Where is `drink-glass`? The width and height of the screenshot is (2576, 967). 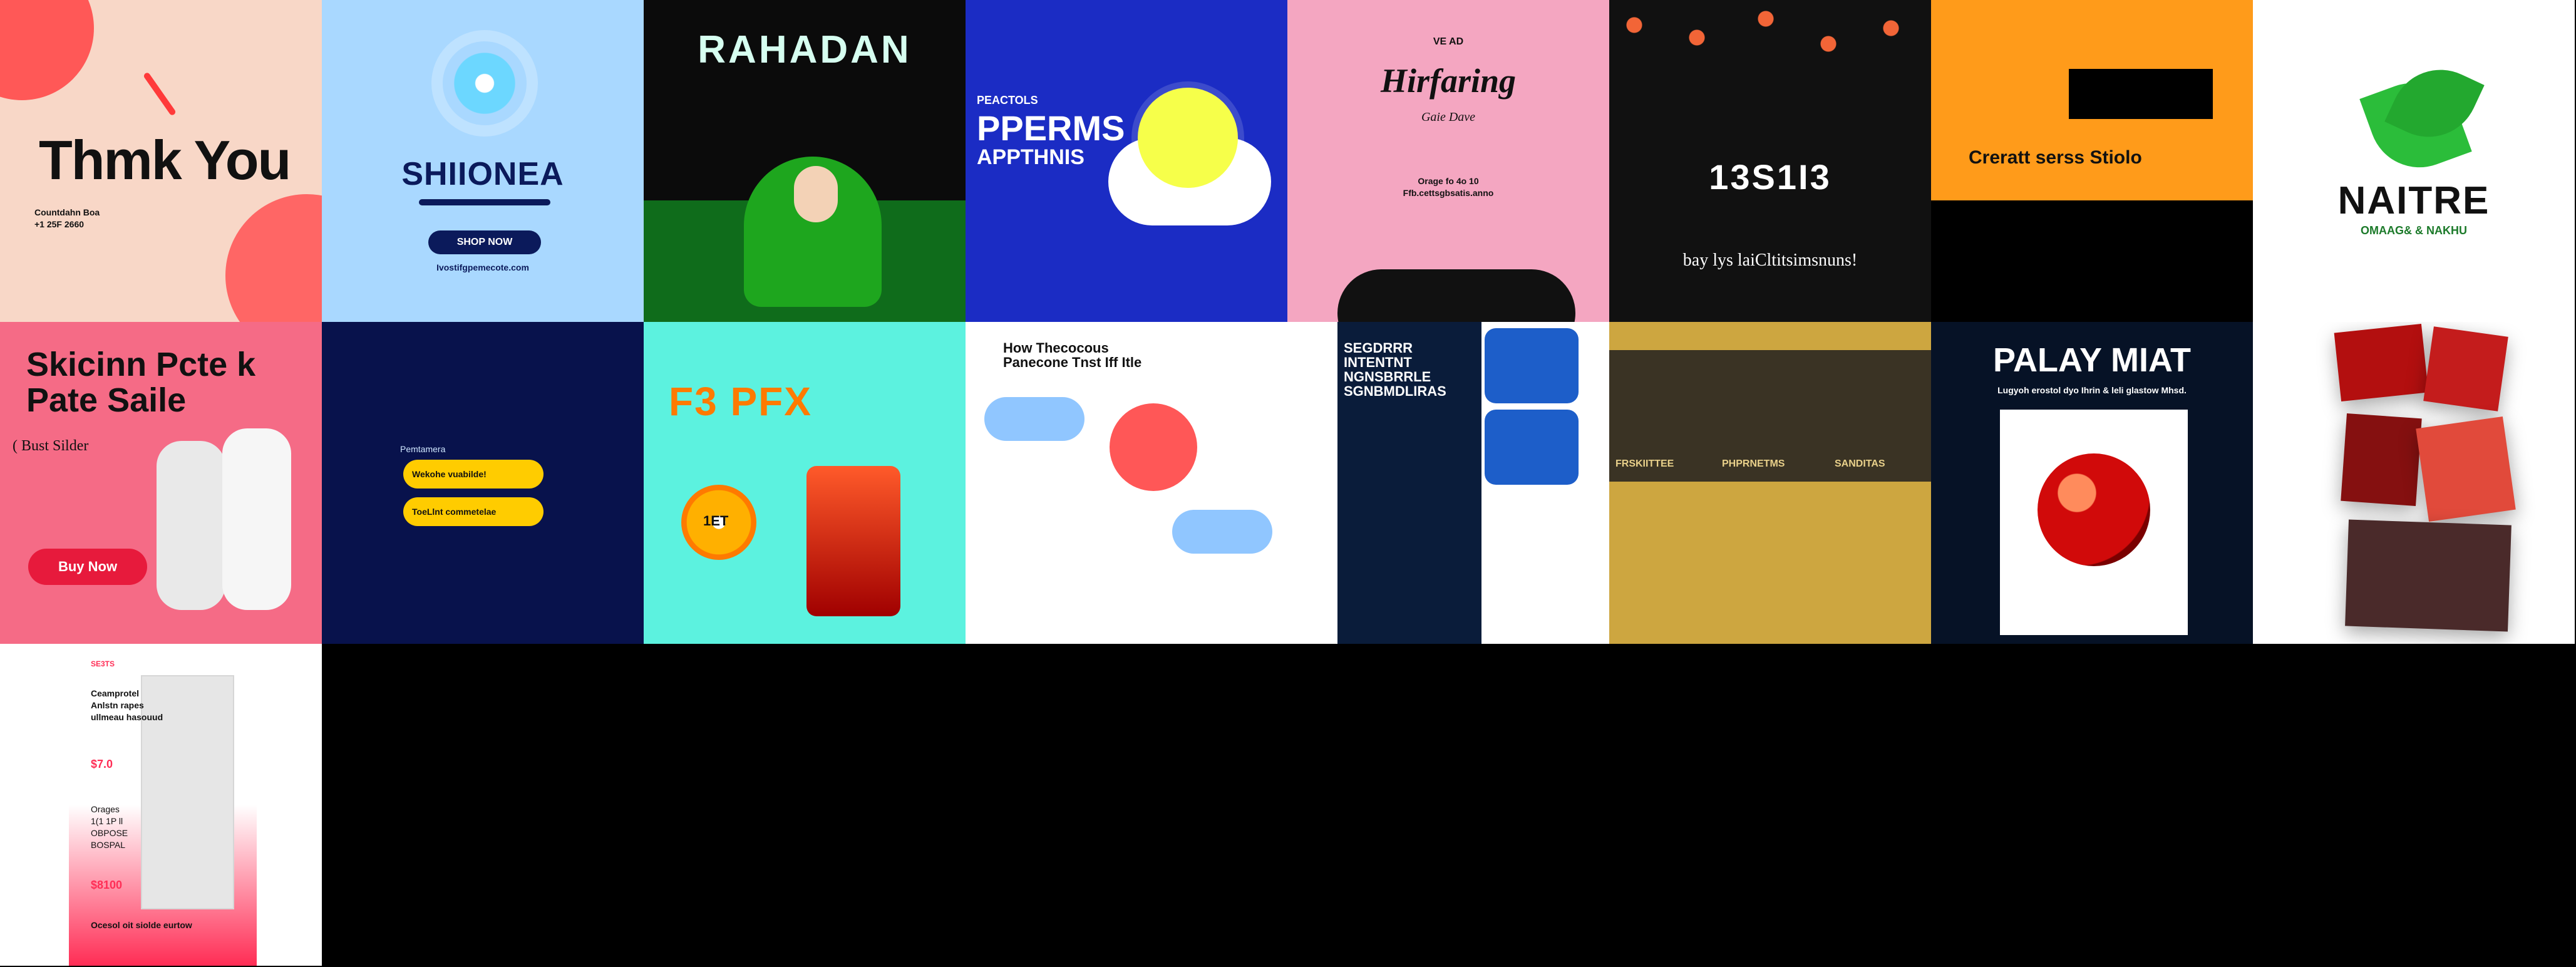
drink-glass is located at coordinates (853, 541).